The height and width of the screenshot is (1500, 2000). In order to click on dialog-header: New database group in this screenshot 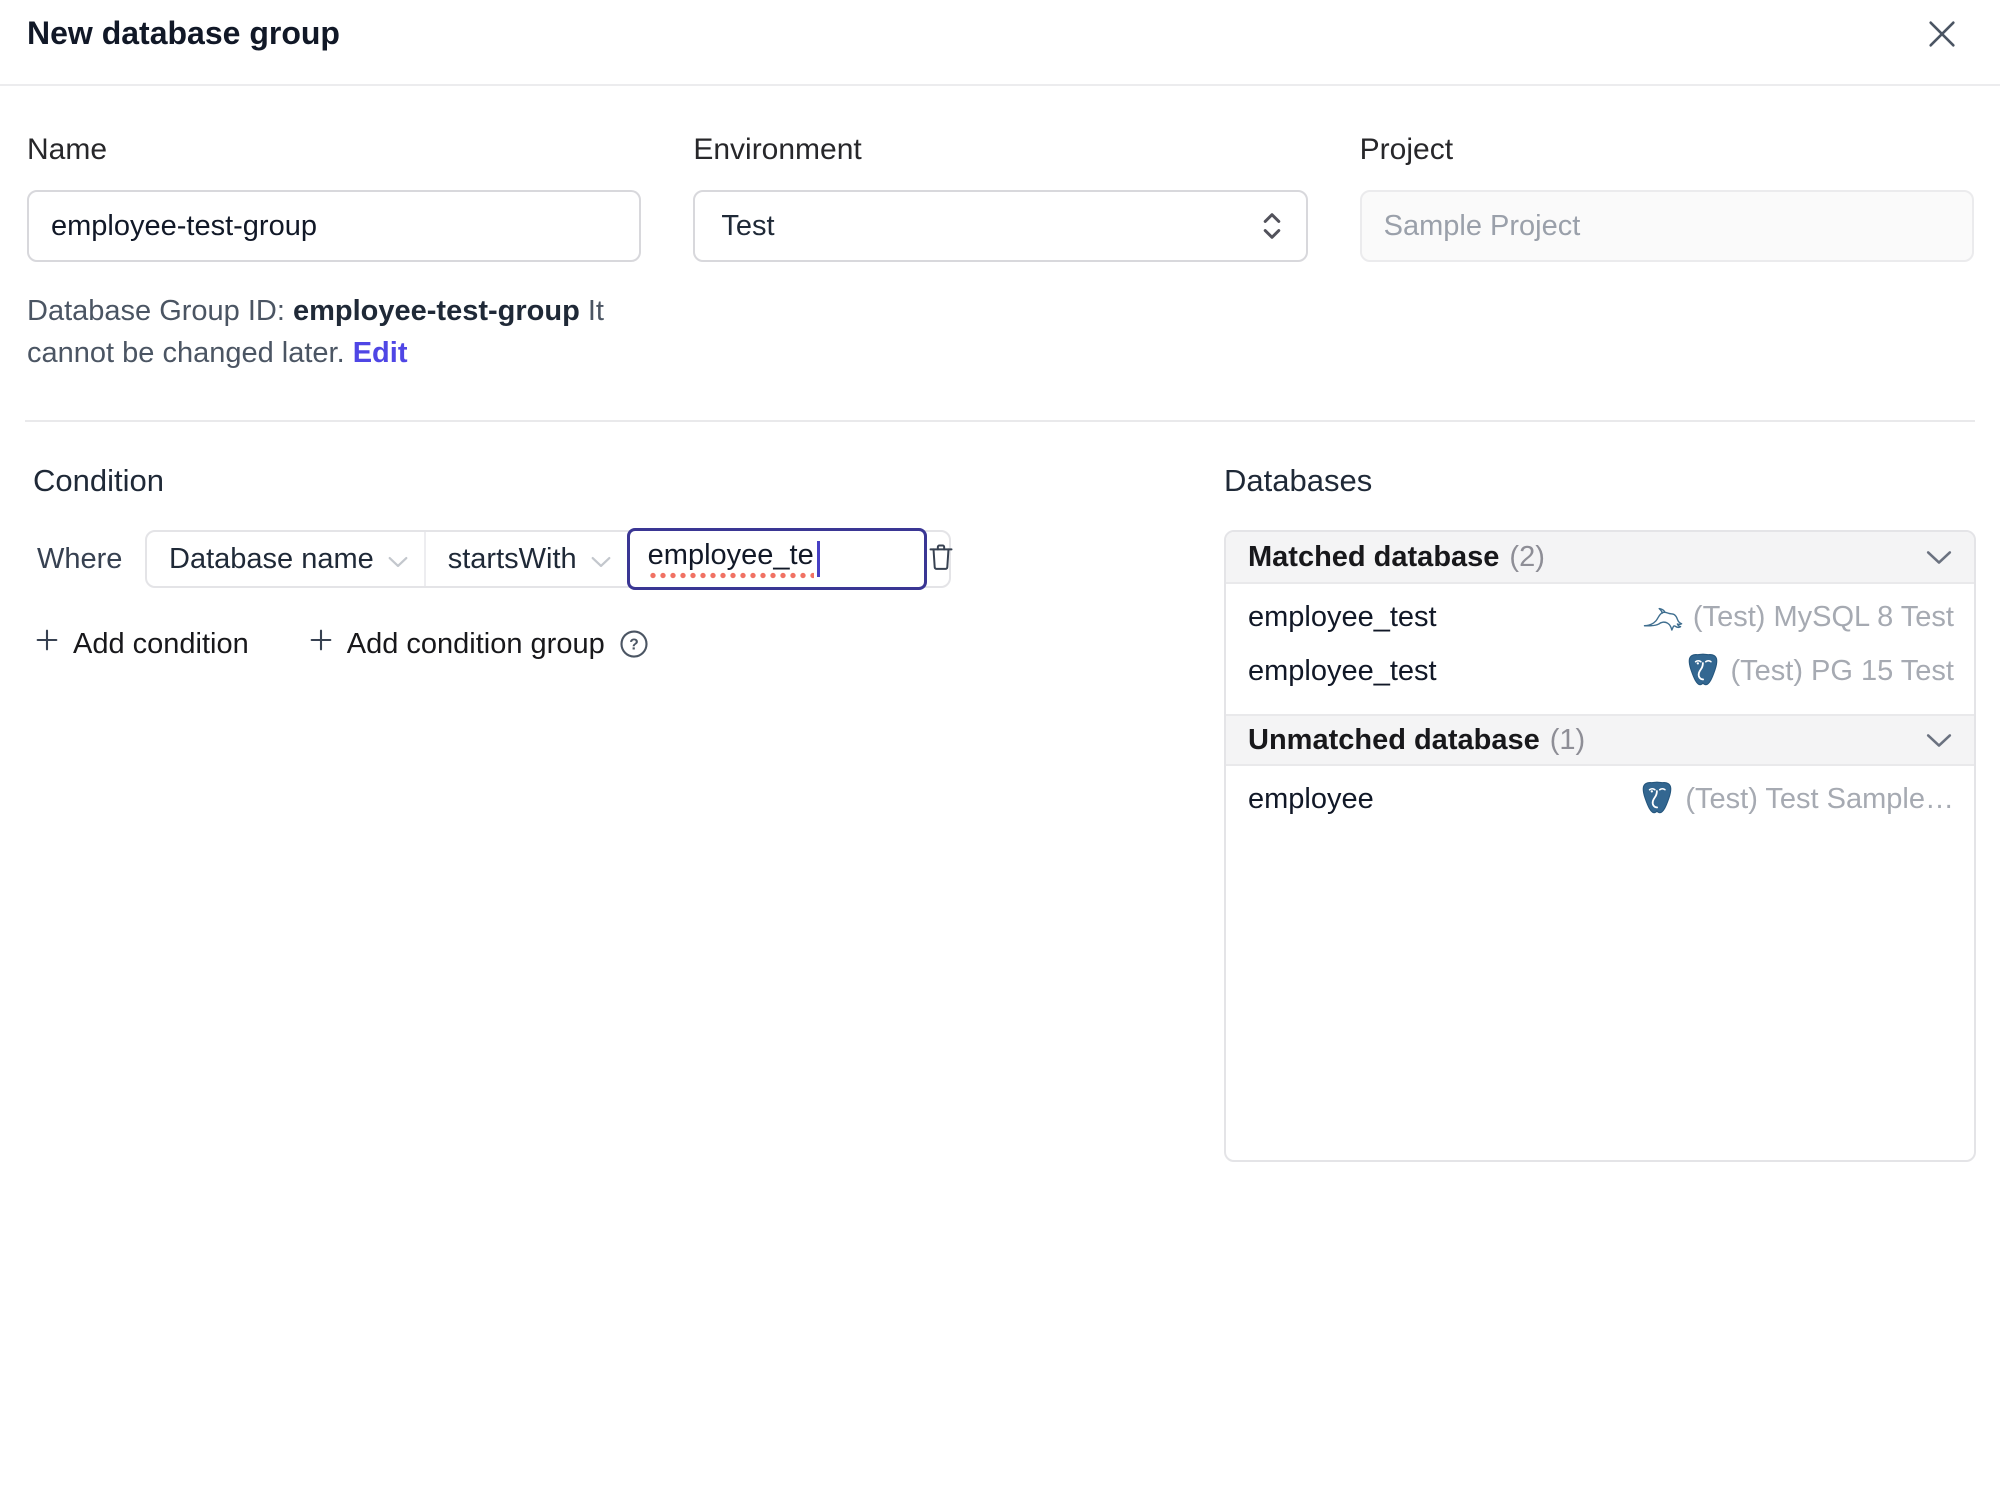, I will do `click(1000, 43)`.